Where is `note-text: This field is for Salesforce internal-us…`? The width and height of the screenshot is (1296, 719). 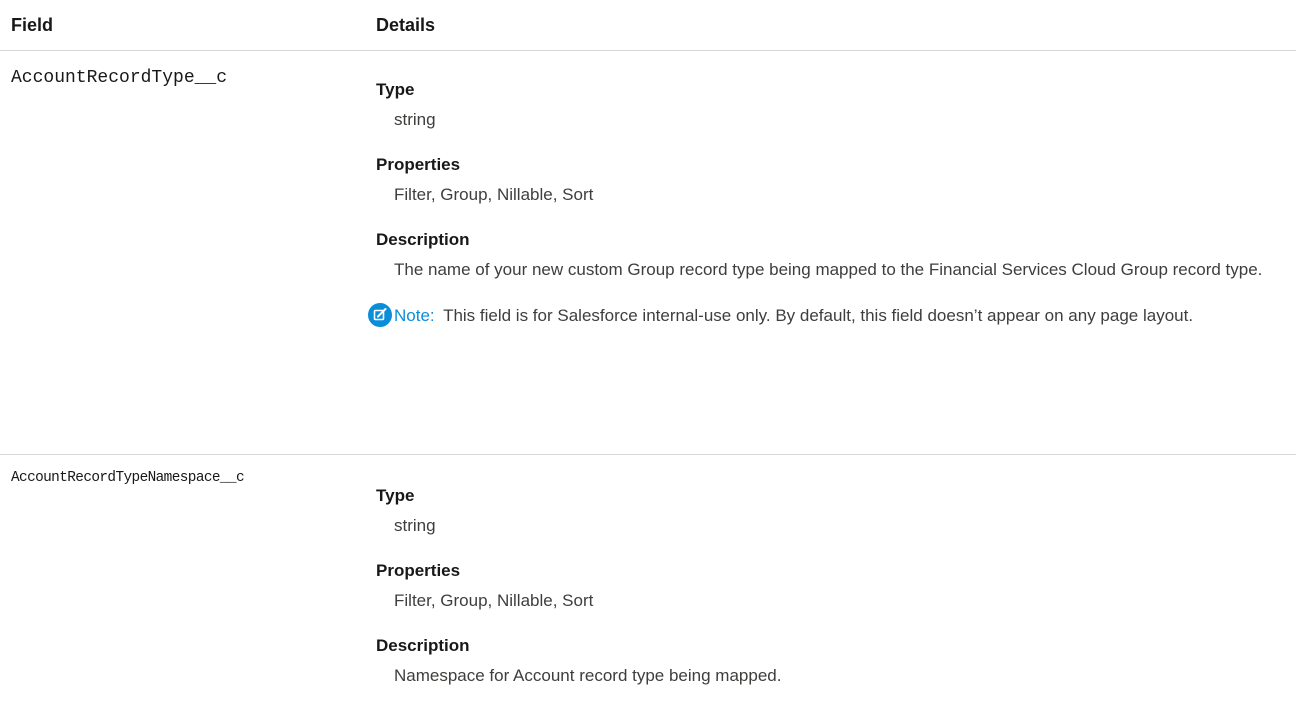 note-text: This field is for Salesforce internal-us… is located at coordinates (818, 315).